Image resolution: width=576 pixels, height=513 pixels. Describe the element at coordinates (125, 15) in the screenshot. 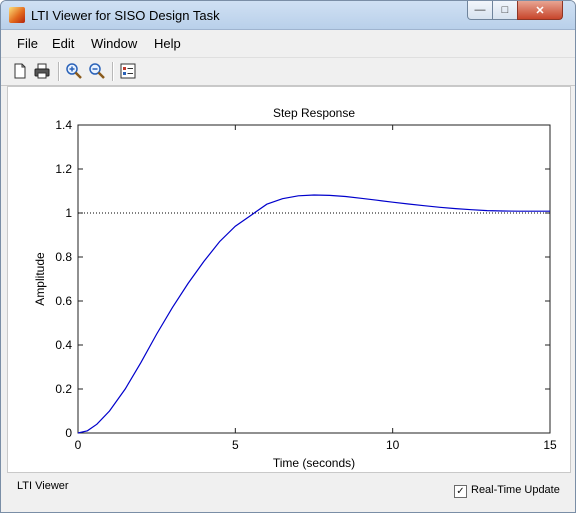

I see `window-title: LTI Viewer for SISO Design Task` at that location.